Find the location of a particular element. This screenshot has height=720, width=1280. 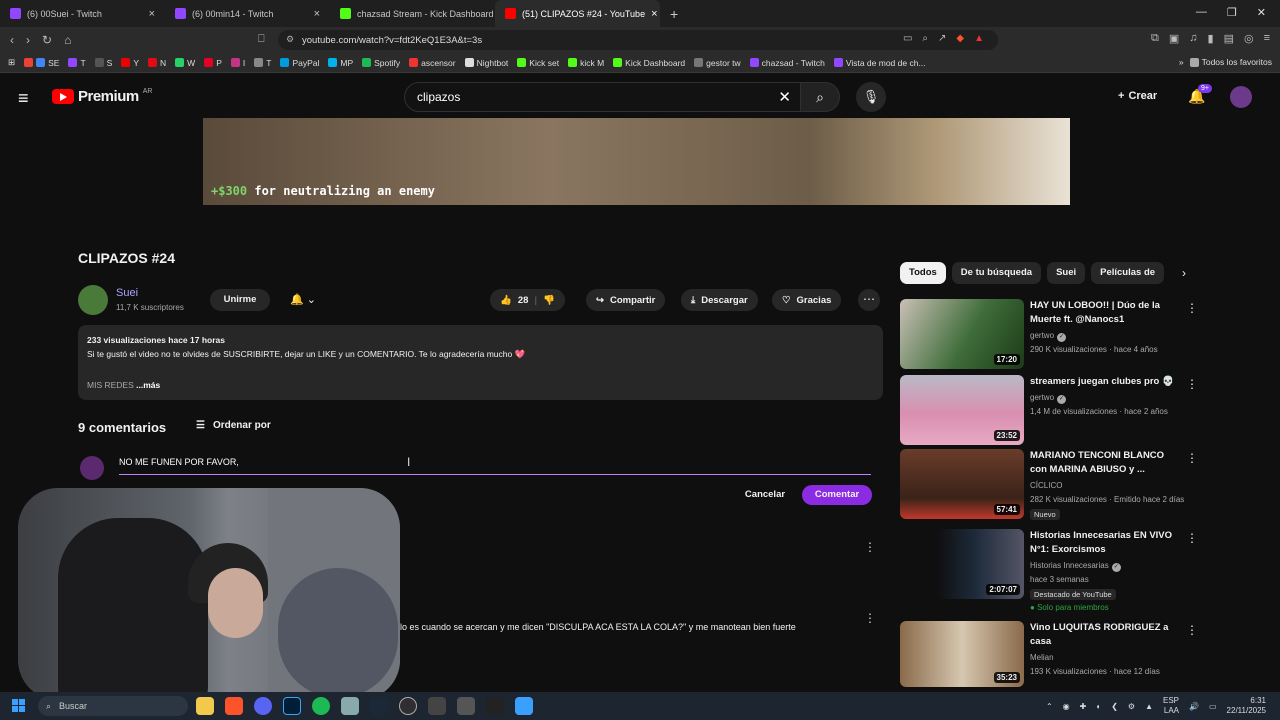

chip-channel: Suei is located at coordinates (1066, 273).